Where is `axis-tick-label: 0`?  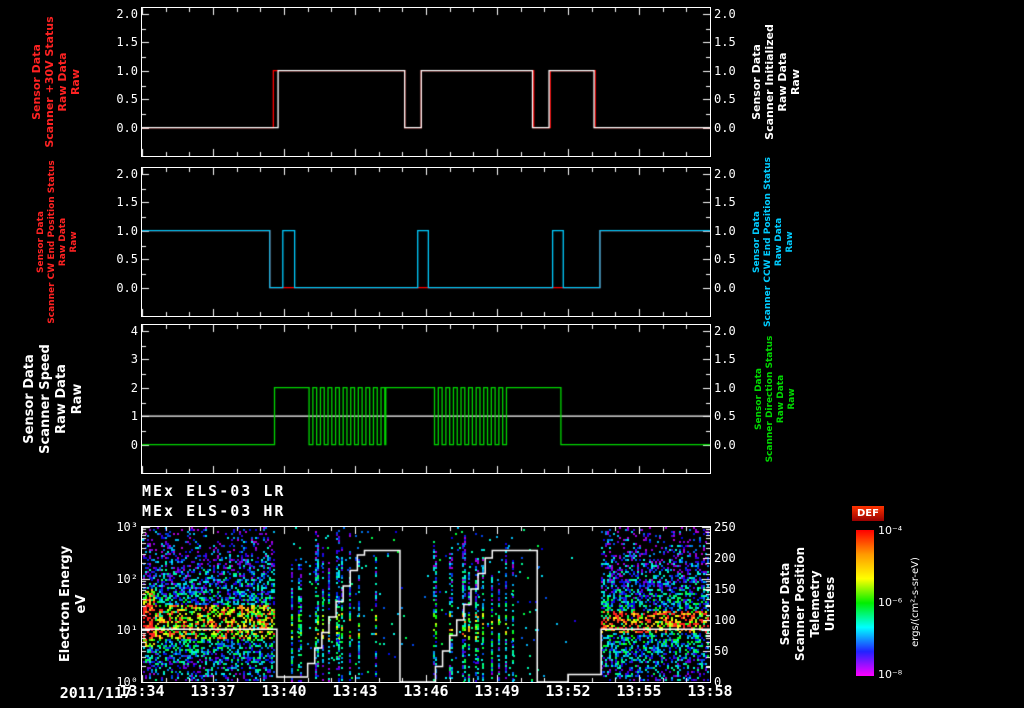 axis-tick-label: 0 is located at coordinates (134, 444).